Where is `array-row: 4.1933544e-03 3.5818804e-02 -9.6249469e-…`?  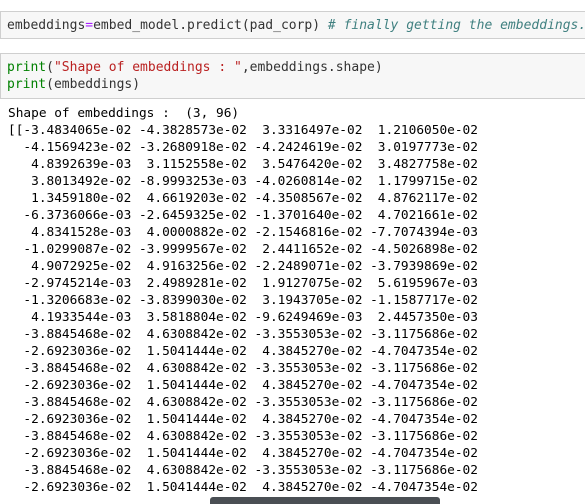 array-row: 4.1933544e-03 3.5818804e-02 -9.6249469e-… is located at coordinates (243, 317).